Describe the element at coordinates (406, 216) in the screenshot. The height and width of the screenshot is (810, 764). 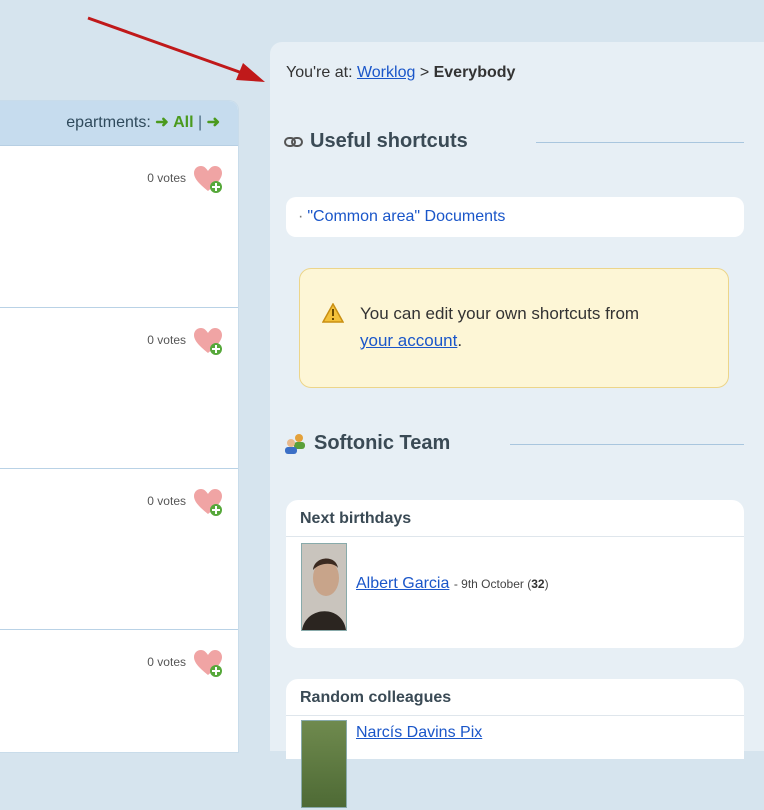
I see `shortcut-common-area-documents: "Common area" Documents` at that location.